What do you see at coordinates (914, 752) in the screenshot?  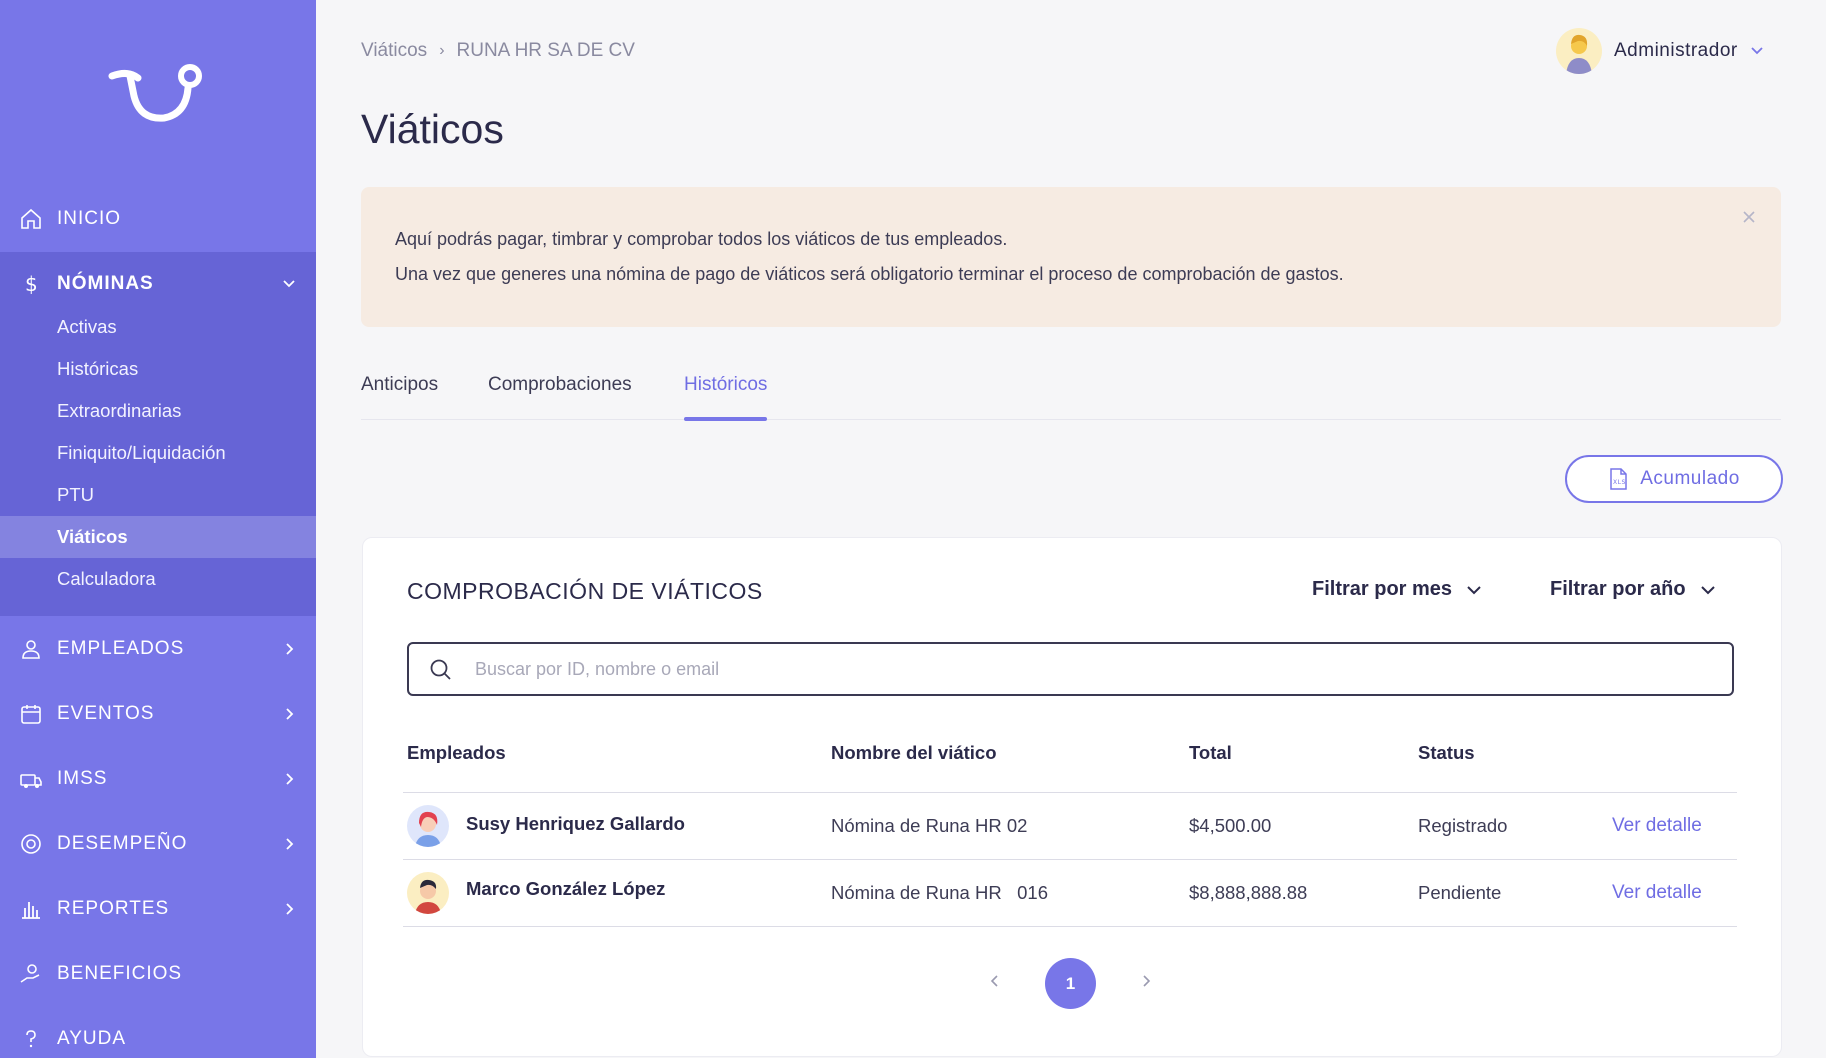 I see `column-header-nombre: Nombre del viático` at bounding box center [914, 752].